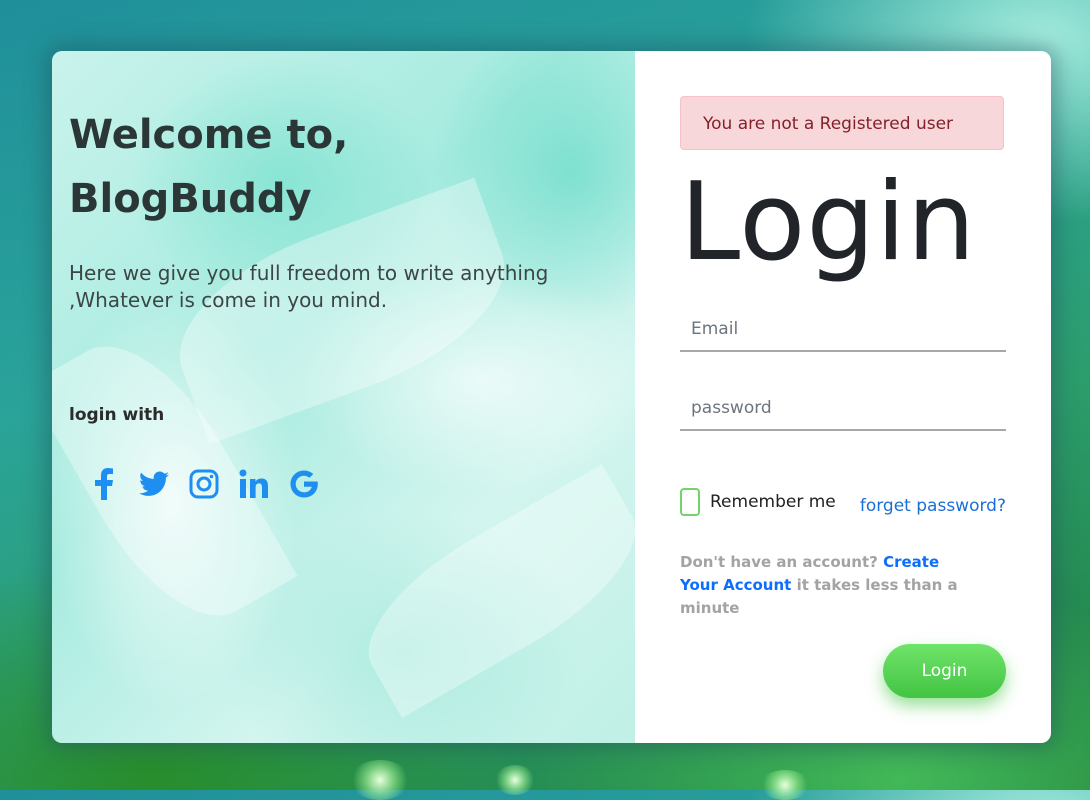 The image size is (1090, 800). I want to click on remember-me-label: Remember me, so click(773, 502).